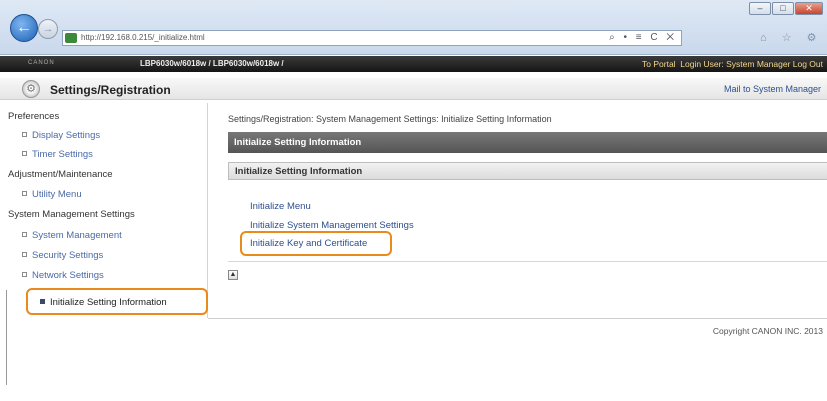 The height and width of the screenshot is (401, 827). I want to click on sidebar-item-selected: Initialize Setting Information, so click(103, 302).